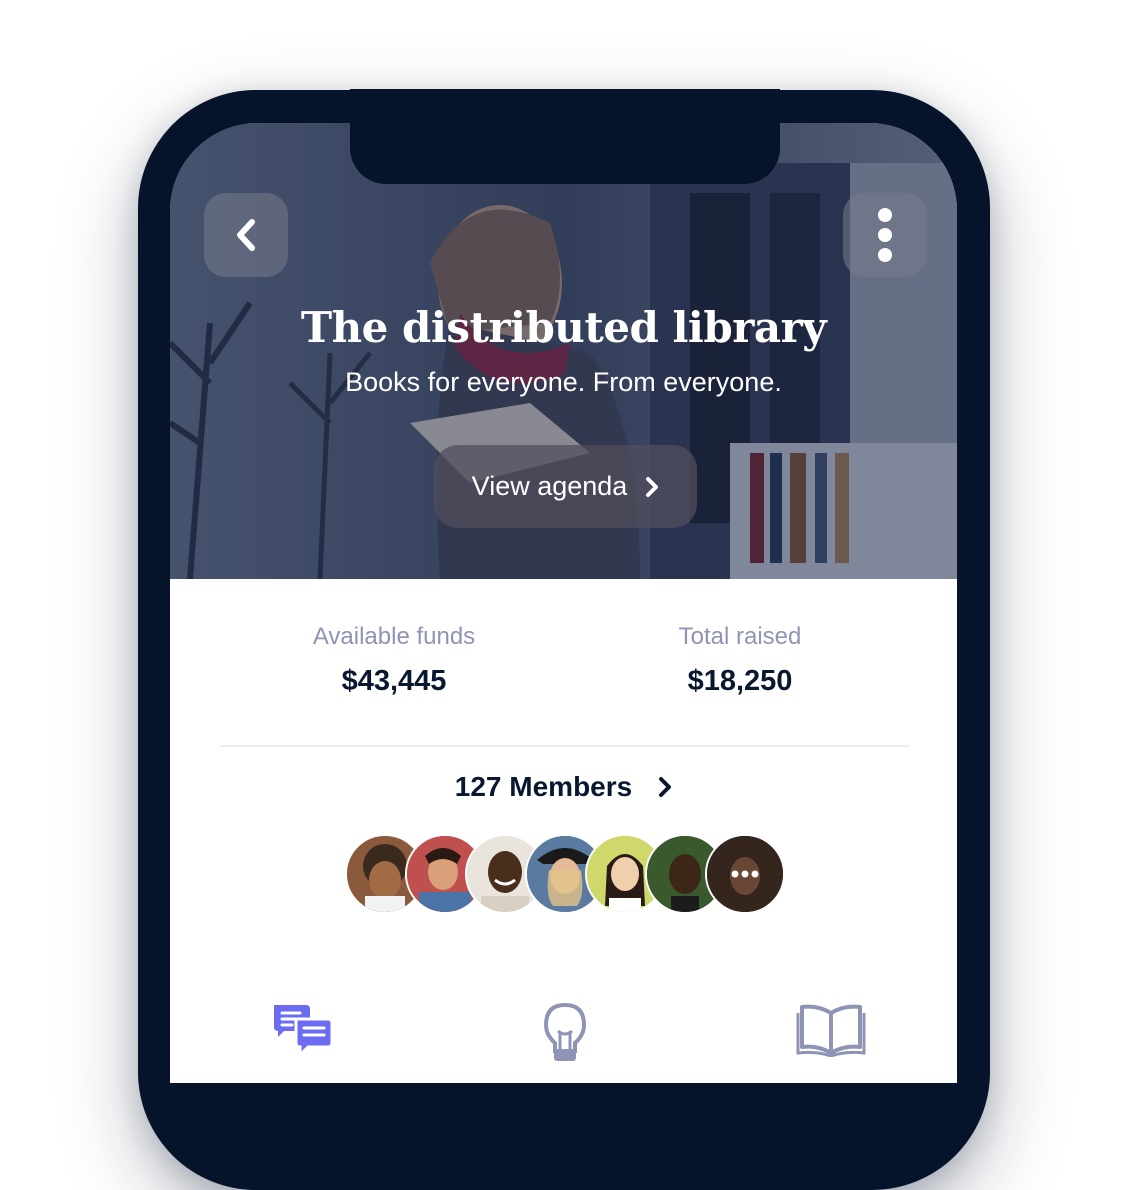 The width and height of the screenshot is (1125, 1190). What do you see at coordinates (394, 681) in the screenshot?
I see `available-funds-value: $43,445` at bounding box center [394, 681].